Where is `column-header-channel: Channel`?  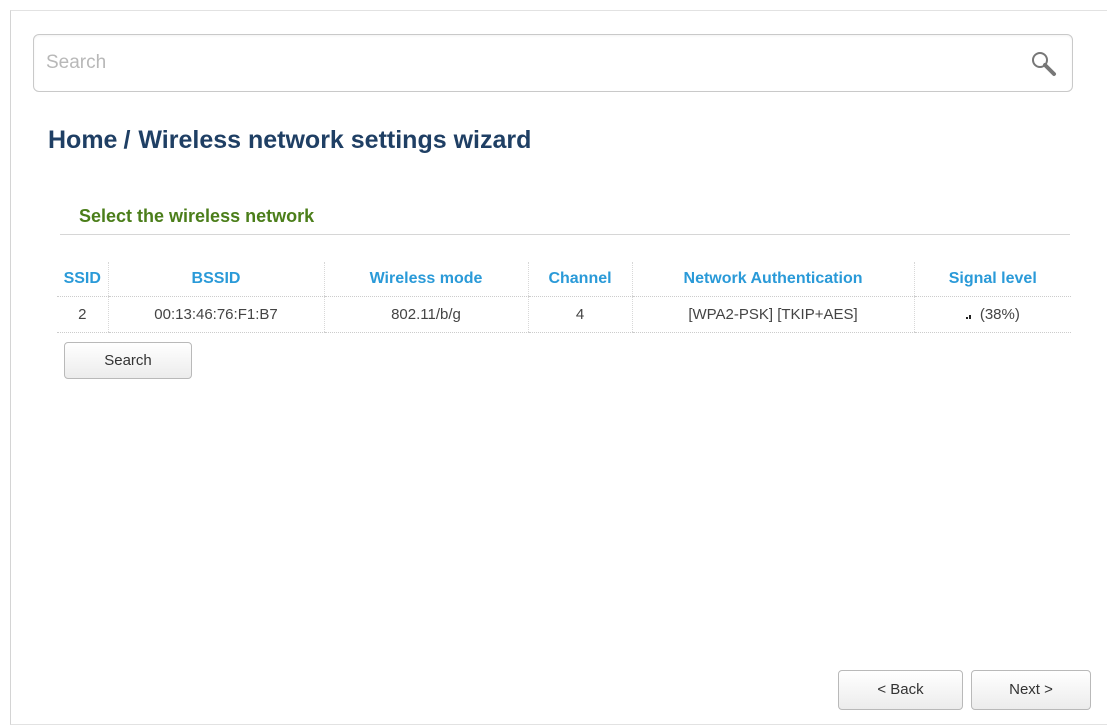 column-header-channel: Channel is located at coordinates (579, 279).